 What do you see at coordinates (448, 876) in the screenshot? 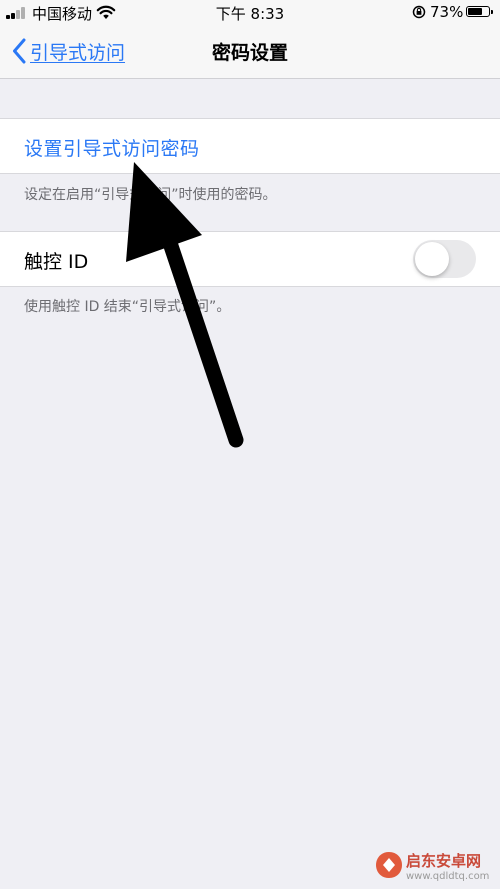
I see `watermark-url: www.qdldtq.com` at bounding box center [448, 876].